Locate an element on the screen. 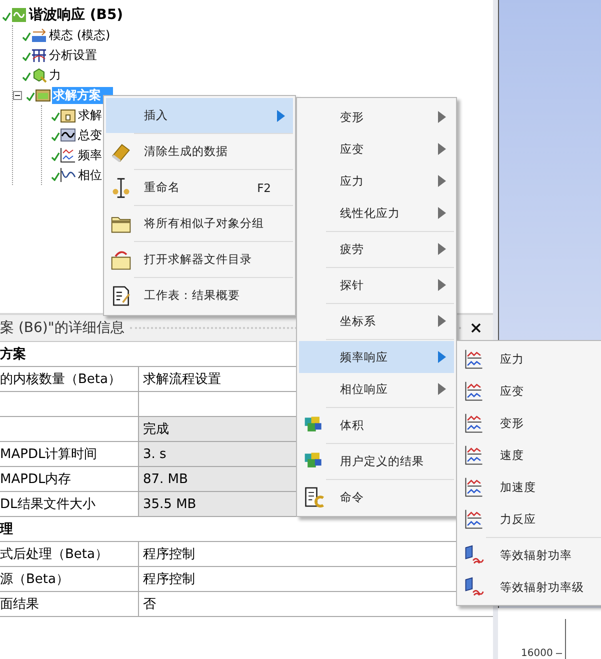 This screenshot has width=601, height=659. menu-item: 用户定义的结果 is located at coordinates (376, 461).